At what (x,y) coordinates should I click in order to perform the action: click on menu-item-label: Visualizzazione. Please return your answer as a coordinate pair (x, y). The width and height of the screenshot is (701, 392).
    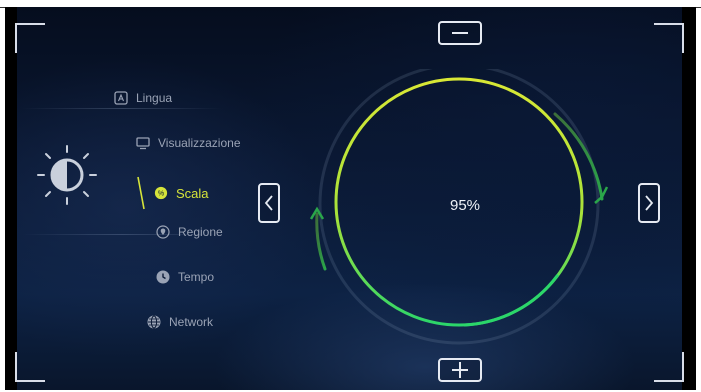
    Looking at the image, I should click on (199, 143).